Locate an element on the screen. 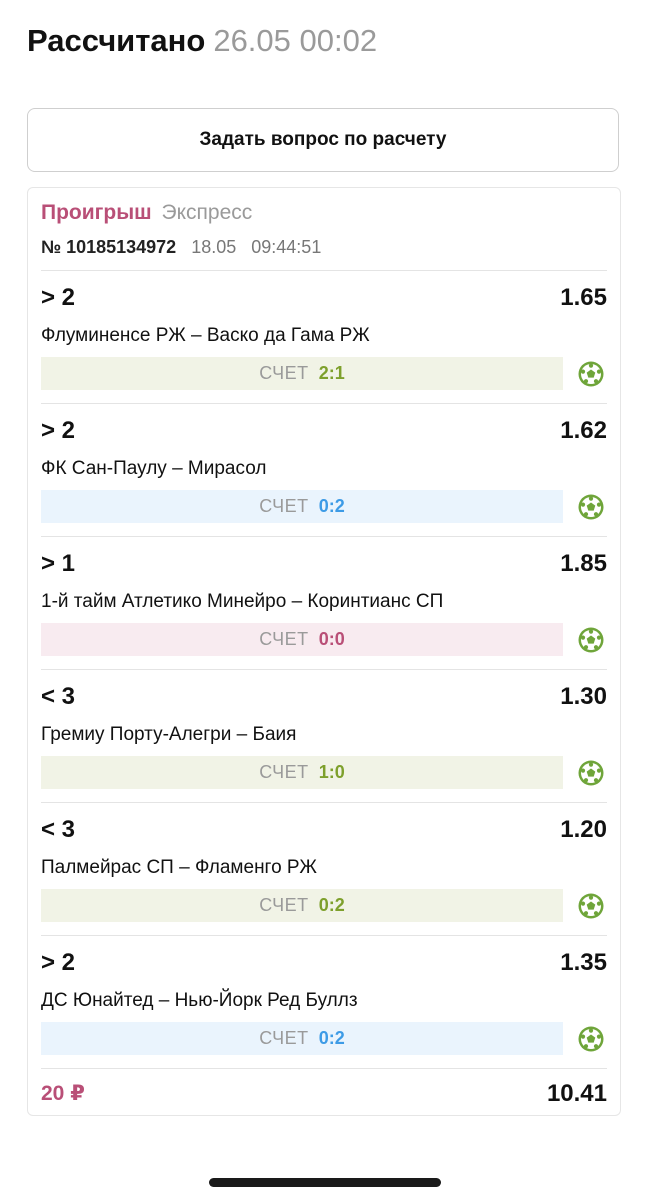 The width and height of the screenshot is (648, 1200). event-odds: 1.20 is located at coordinates (583, 829).